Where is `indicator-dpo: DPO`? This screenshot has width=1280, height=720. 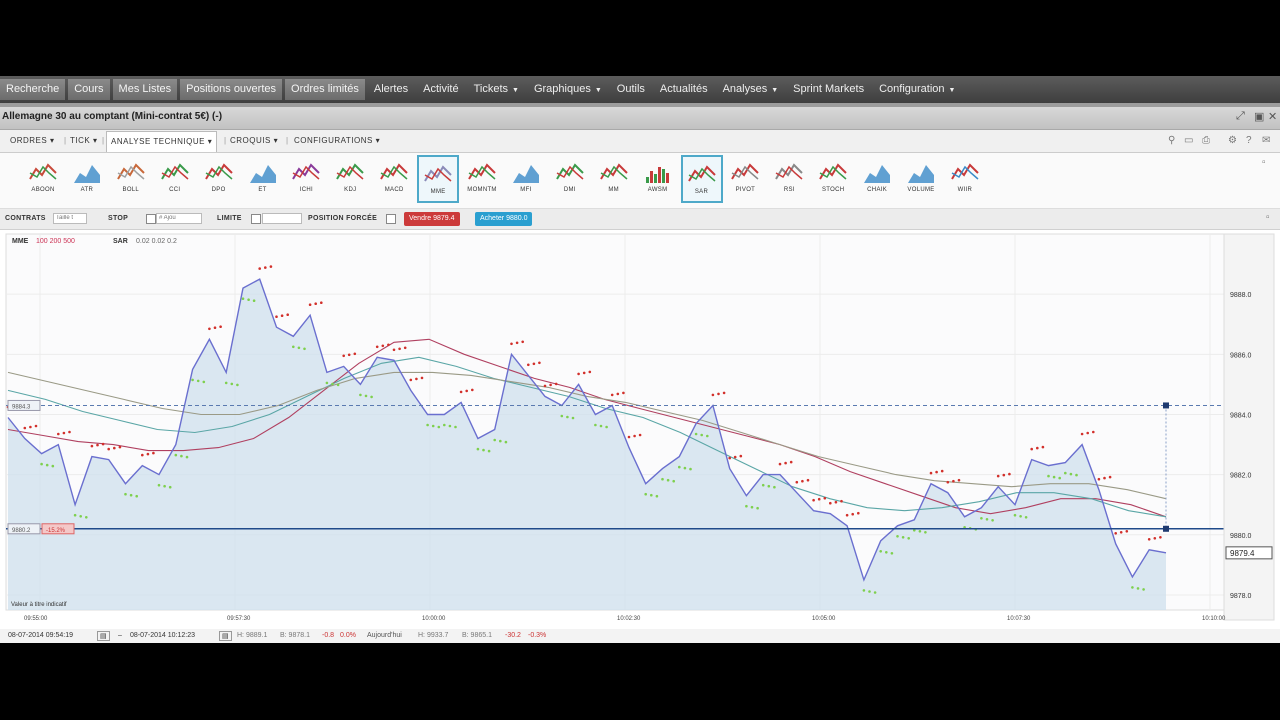
indicator-dpo: DPO is located at coordinates (219, 179).